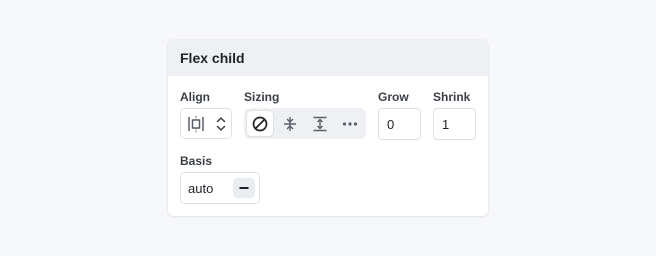 This screenshot has width=656, height=256. I want to click on minus-icon, so click(244, 188).